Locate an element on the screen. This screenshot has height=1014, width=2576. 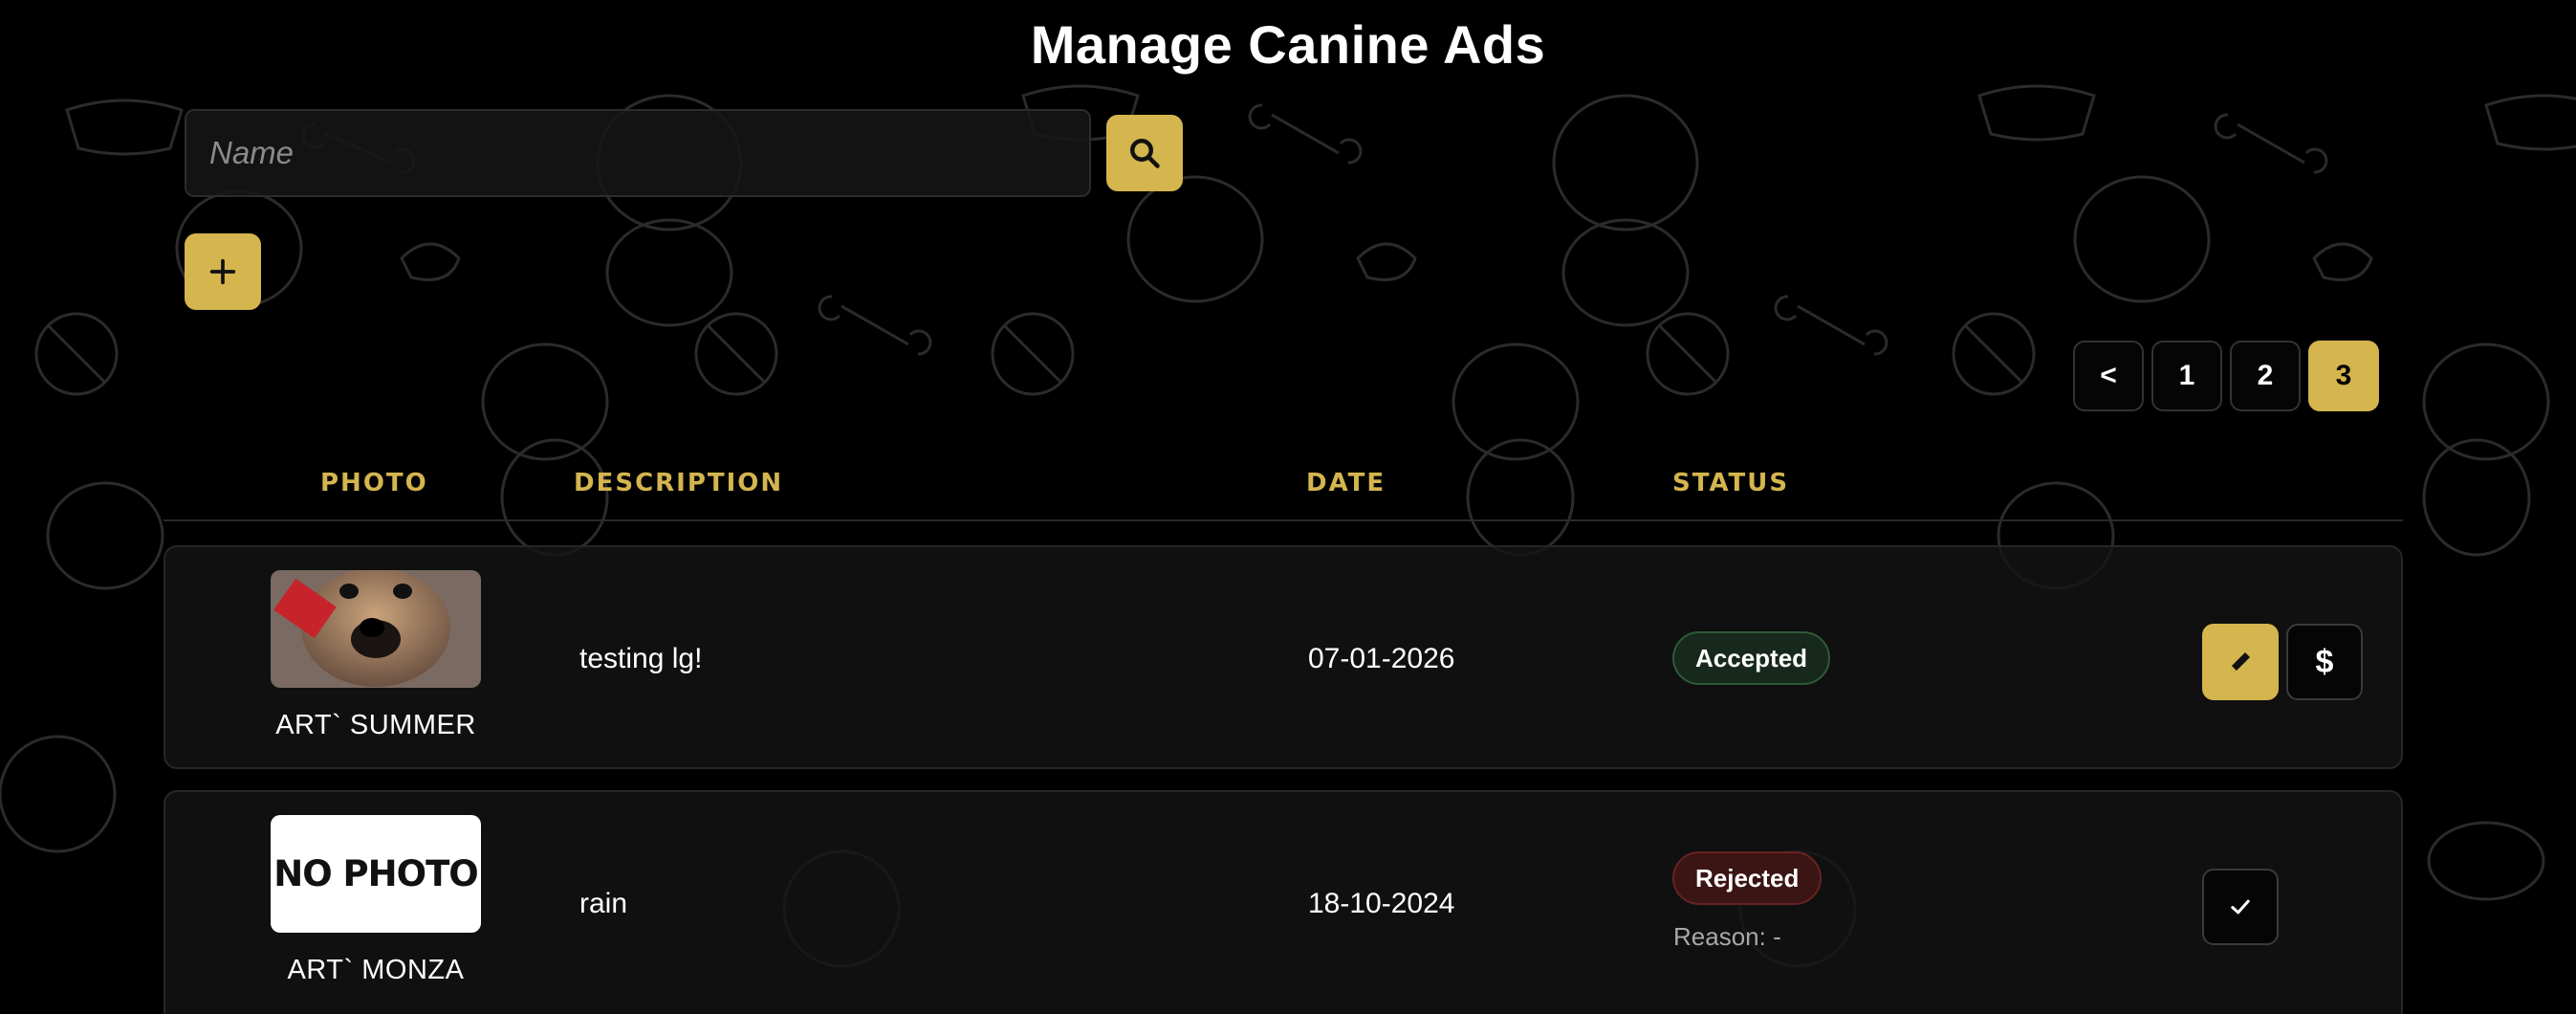
no-photo-text: NO PHOTO is located at coordinates (376, 873).